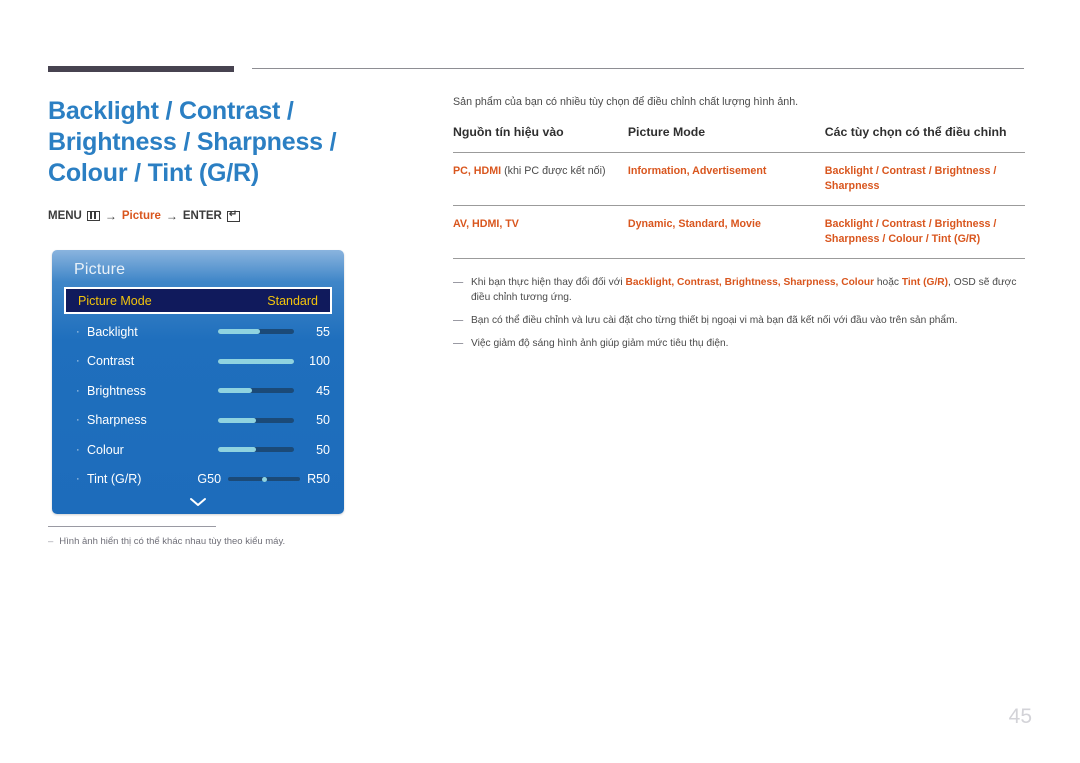 The width and height of the screenshot is (1080, 763). I want to click on source-main: PC, HDMI, so click(477, 171).